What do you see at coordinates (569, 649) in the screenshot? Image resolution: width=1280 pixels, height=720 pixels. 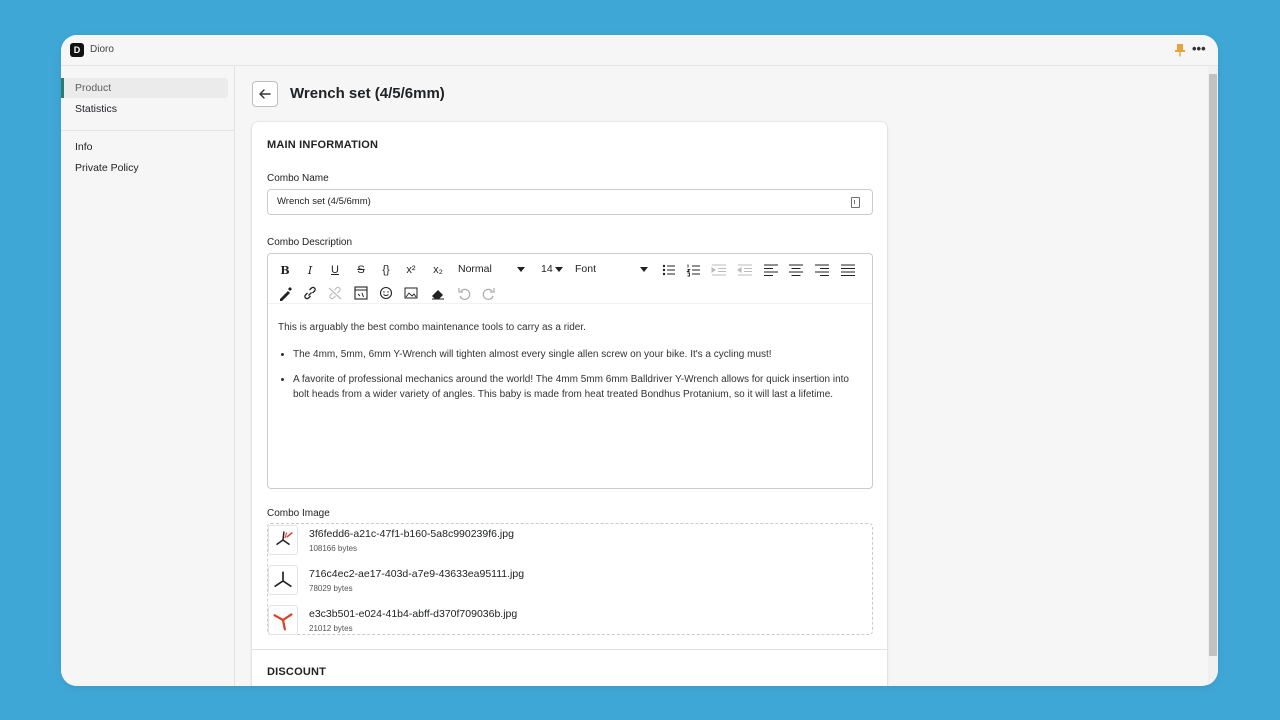 I see `section-divider` at bounding box center [569, 649].